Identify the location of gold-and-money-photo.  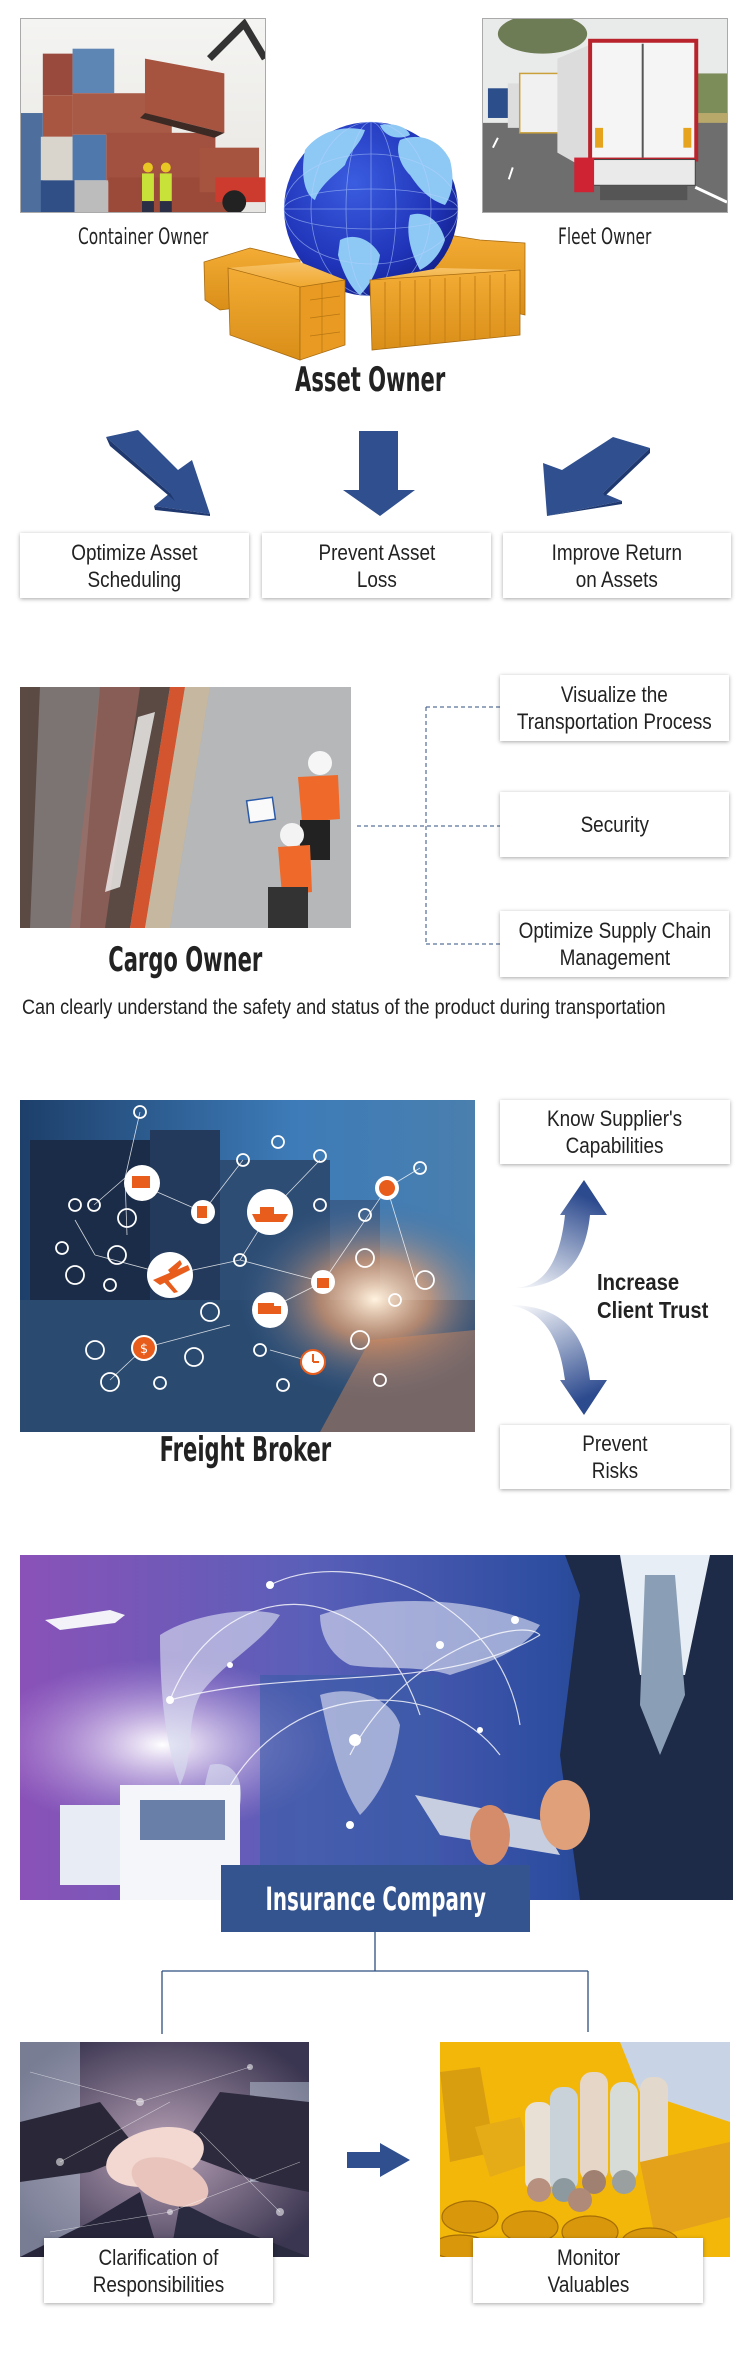
(585, 2149).